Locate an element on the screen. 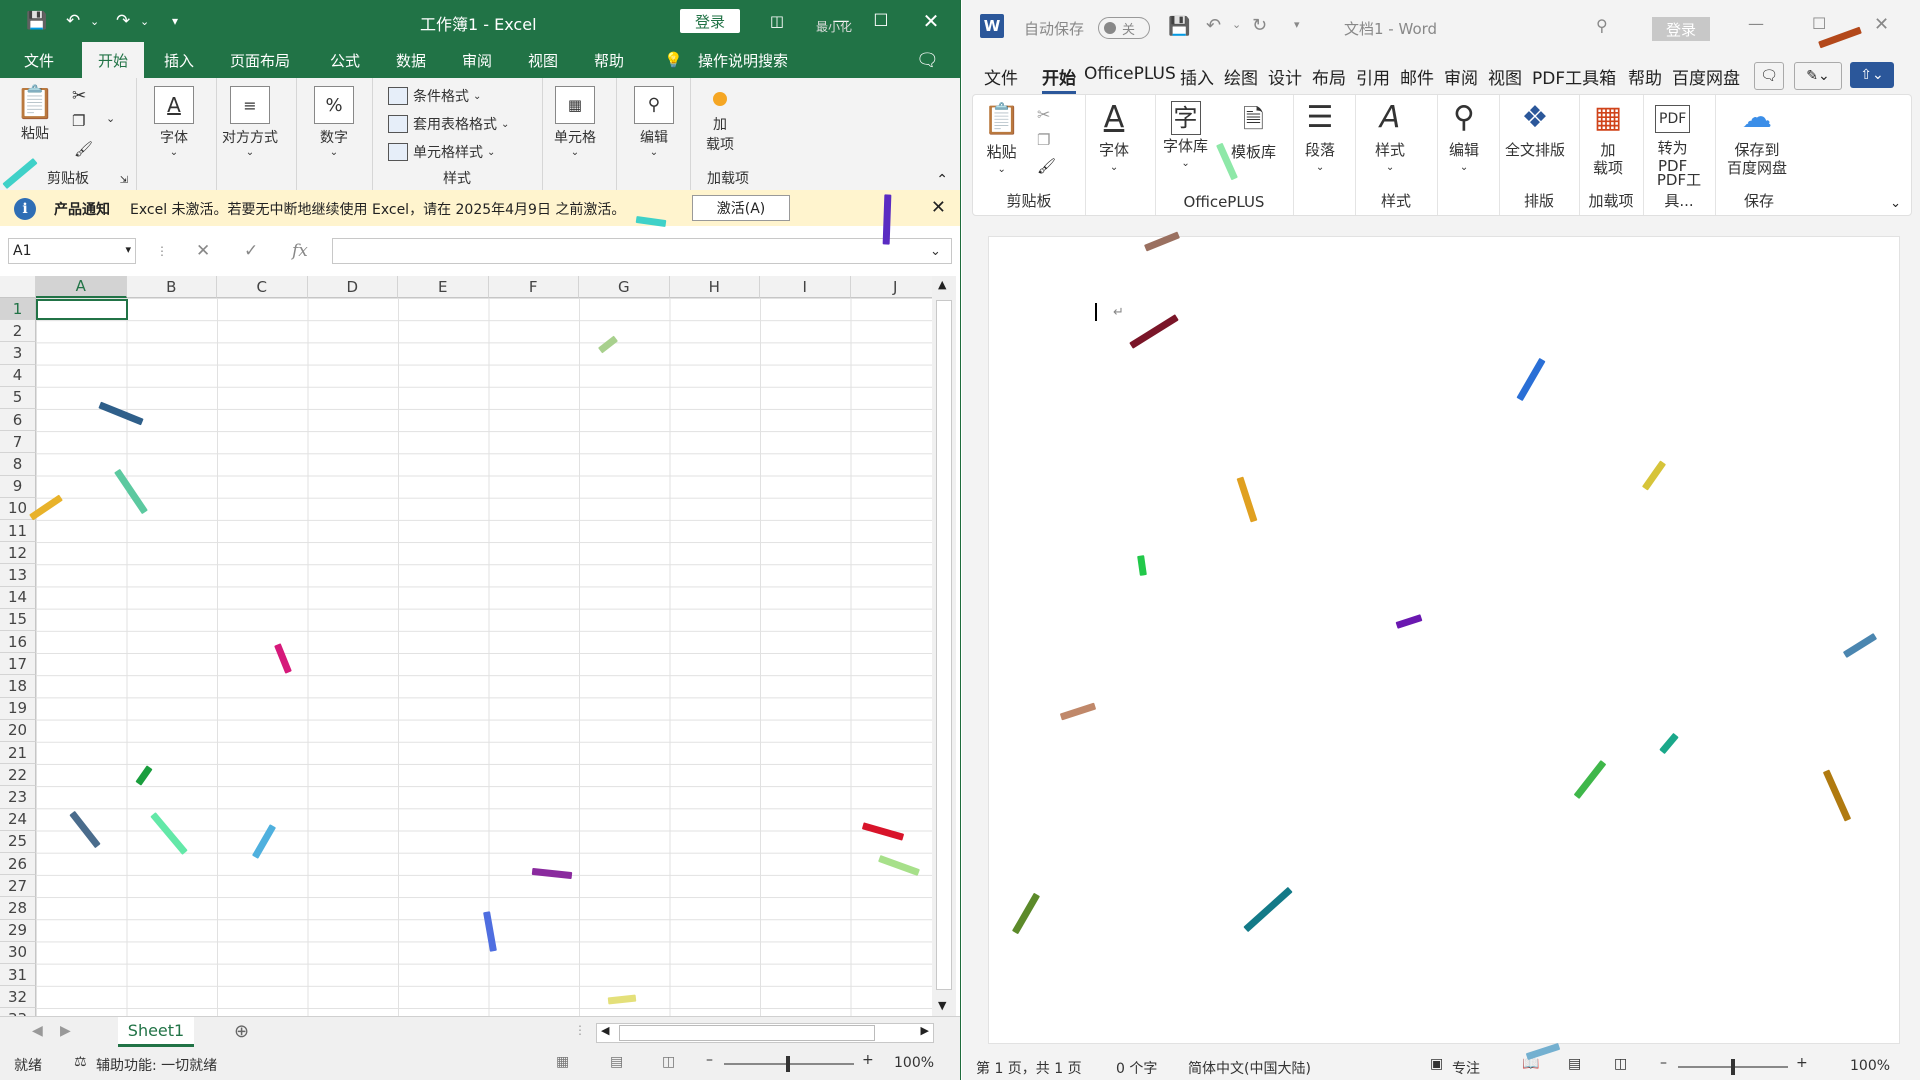 Image resolution: width=1920 pixels, height=1080 pixels. scroll-down-icon: ▼ is located at coordinates (942, 1005).